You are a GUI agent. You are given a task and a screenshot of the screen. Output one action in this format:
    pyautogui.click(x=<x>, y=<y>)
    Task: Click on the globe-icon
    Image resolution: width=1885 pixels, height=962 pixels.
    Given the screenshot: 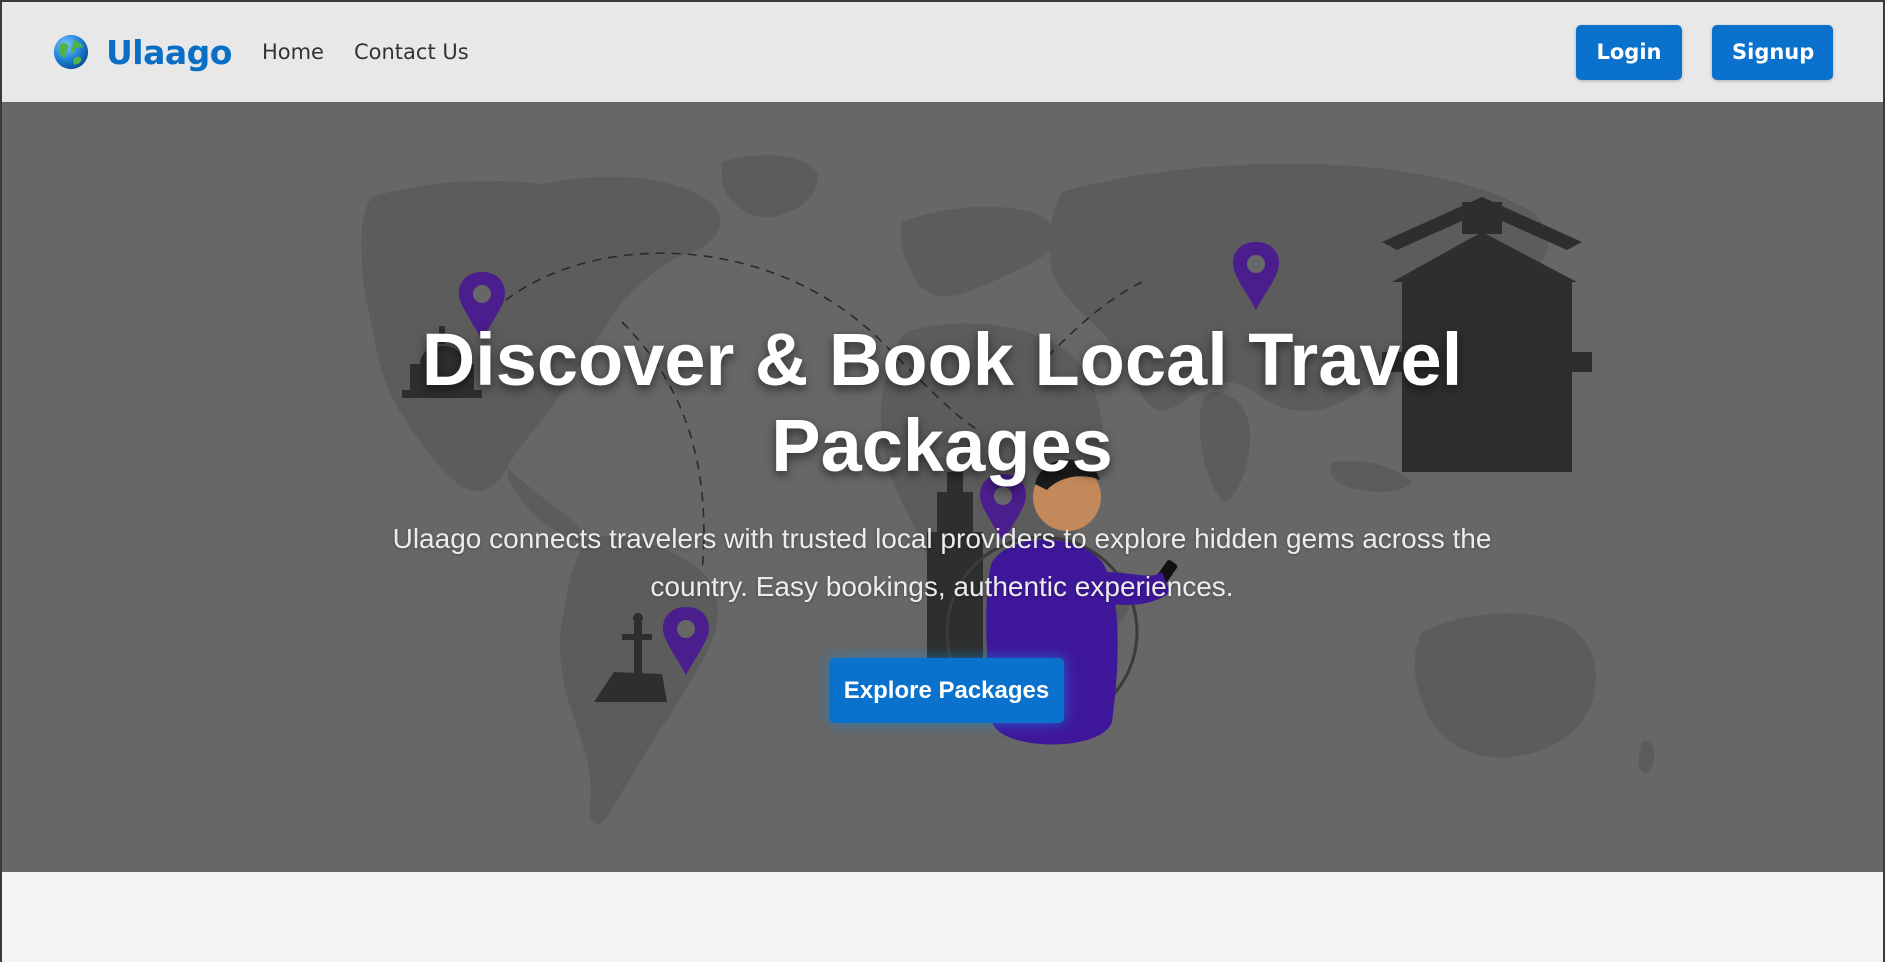 What is the action you would take?
    pyautogui.click(x=71, y=52)
    